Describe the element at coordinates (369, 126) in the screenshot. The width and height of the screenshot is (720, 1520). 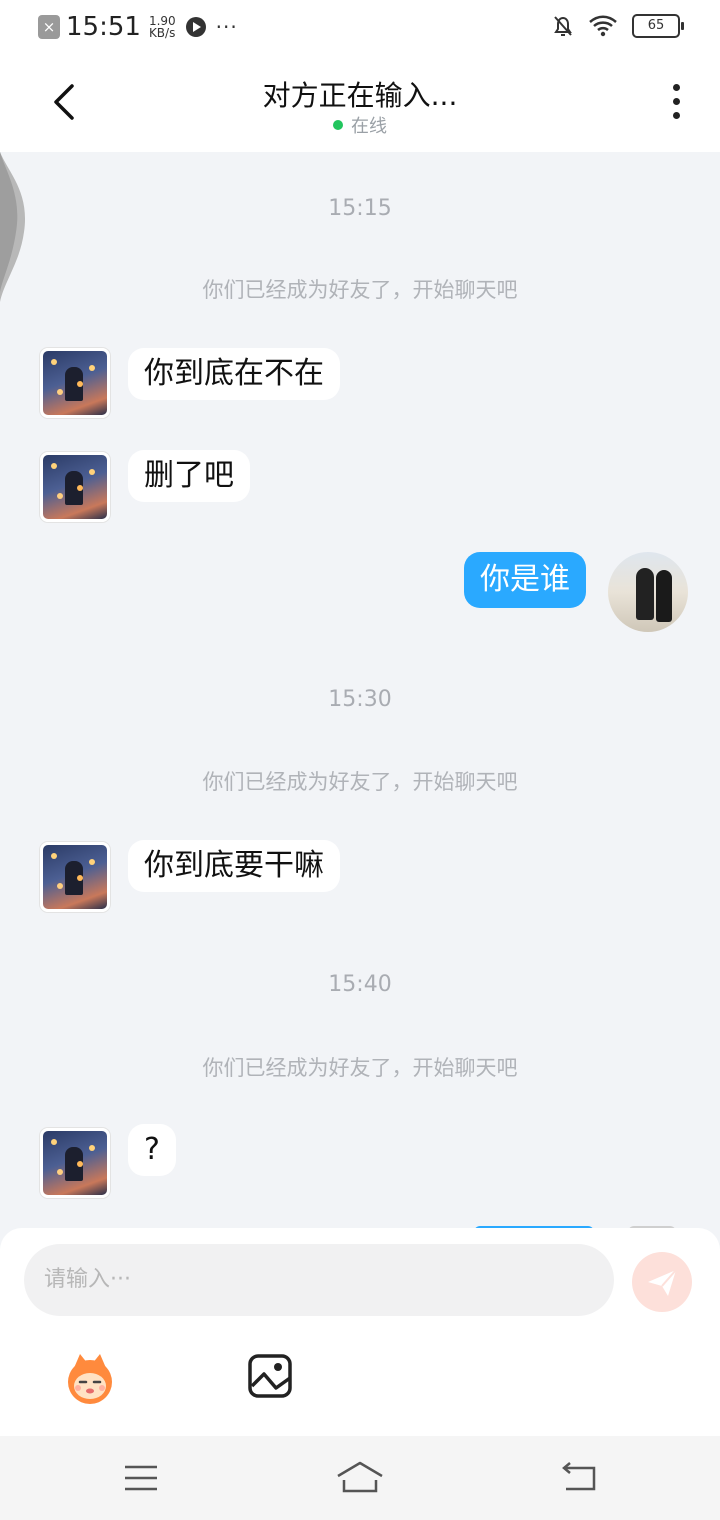
I see `online-status-label: 在线` at that location.